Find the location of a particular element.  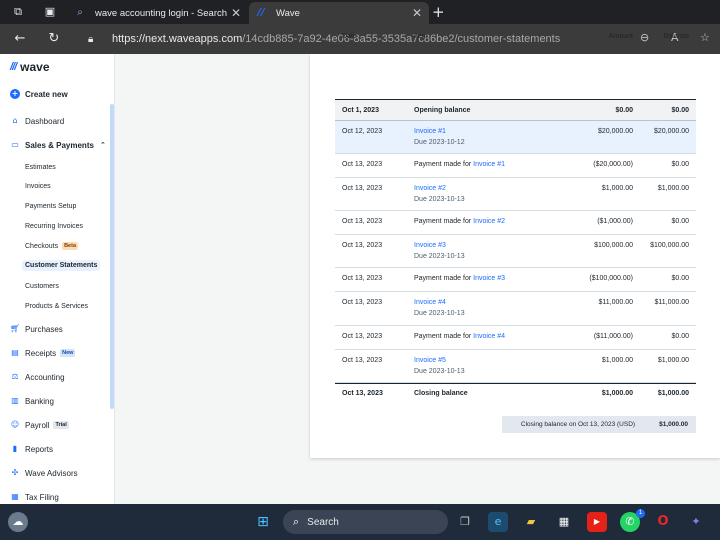

tab-title: wave accounting login - Search is located at coordinates (162, 13).